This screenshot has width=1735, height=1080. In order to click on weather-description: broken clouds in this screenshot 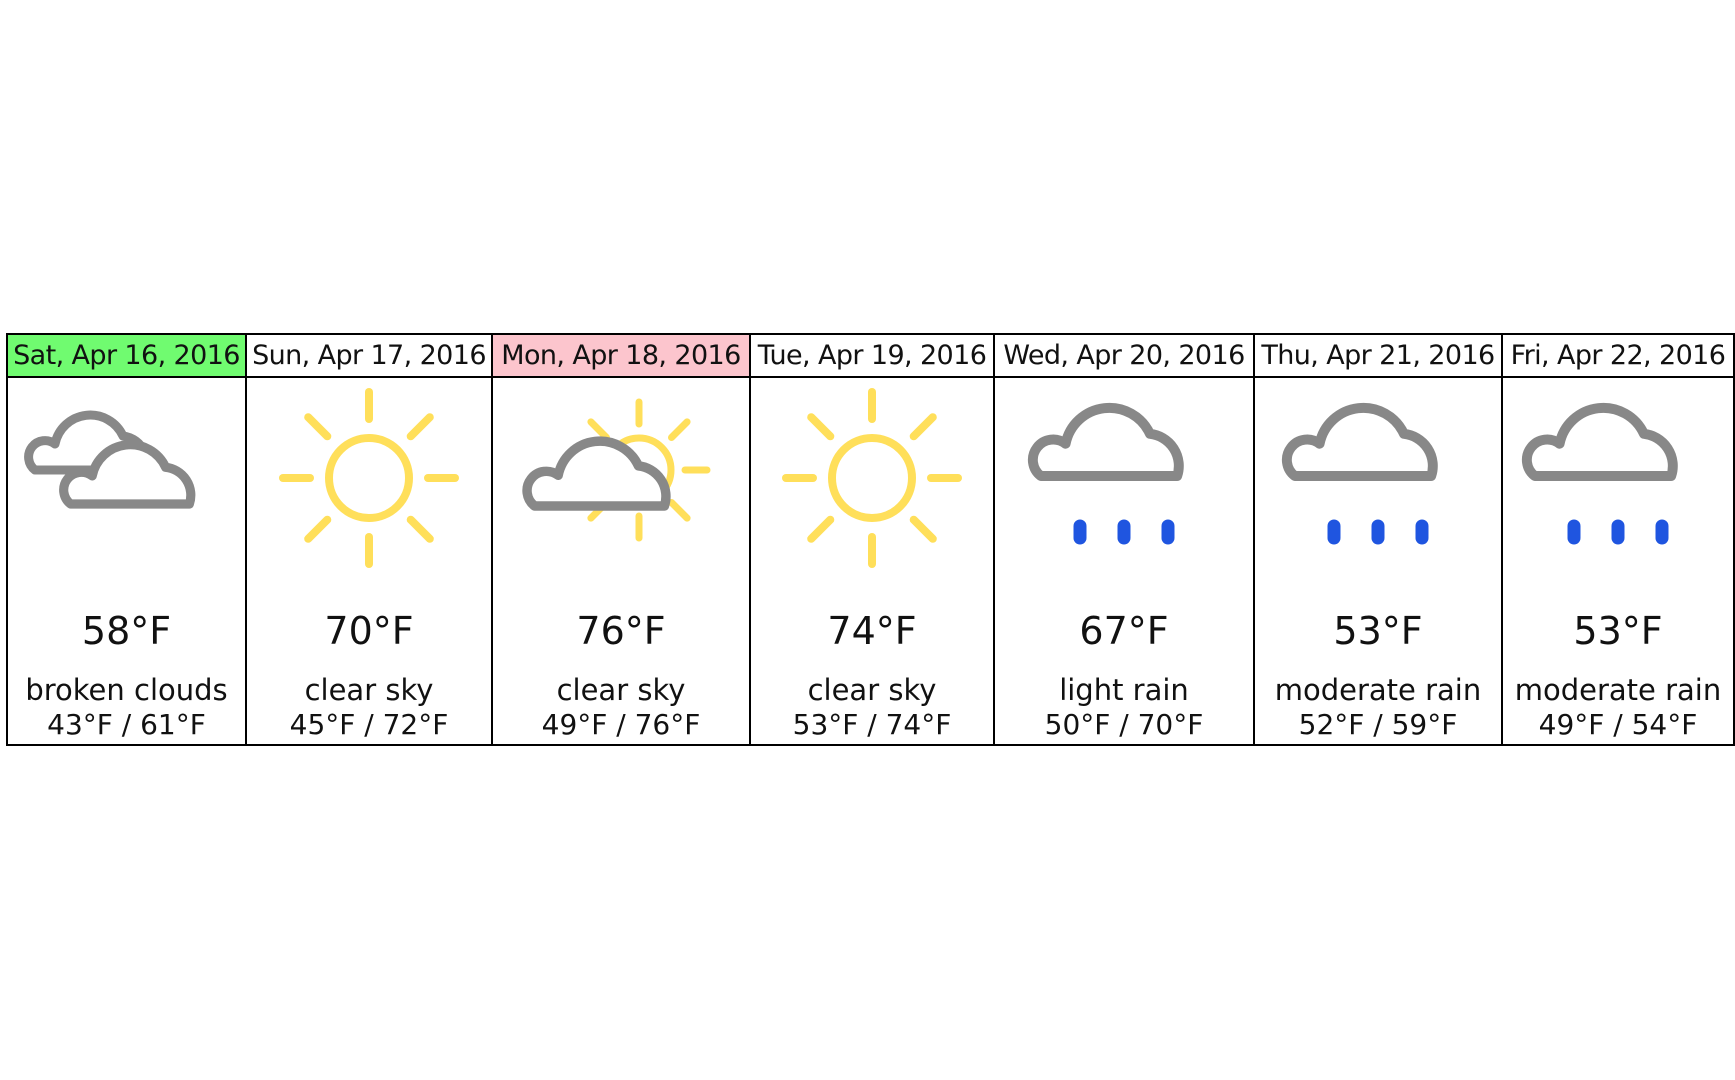, I will do `click(126, 690)`.